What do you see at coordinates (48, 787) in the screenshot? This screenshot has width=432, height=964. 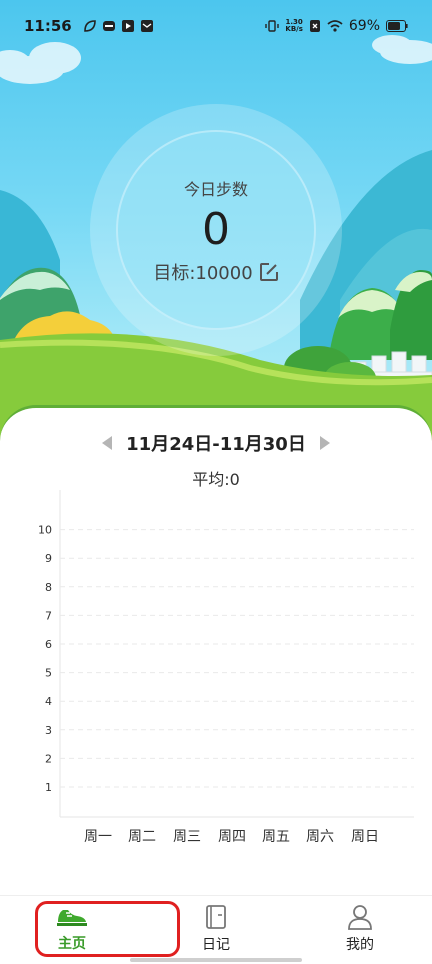 I see `y-tick-label: 1` at bounding box center [48, 787].